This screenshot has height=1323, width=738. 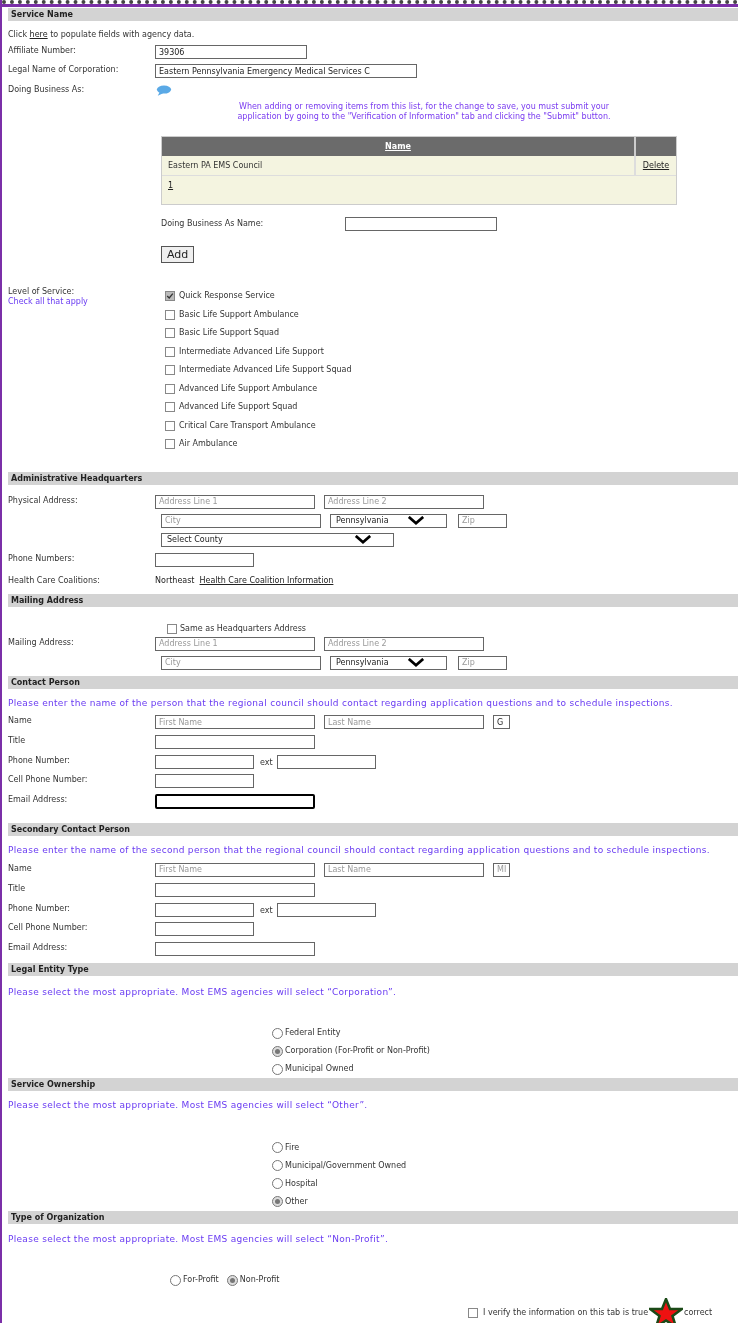 What do you see at coordinates (341, 703) in the screenshot?
I see `instruction-text: Please enter the name of the person that the regional council should contact regarding application questions and to schedule inspections.` at bounding box center [341, 703].